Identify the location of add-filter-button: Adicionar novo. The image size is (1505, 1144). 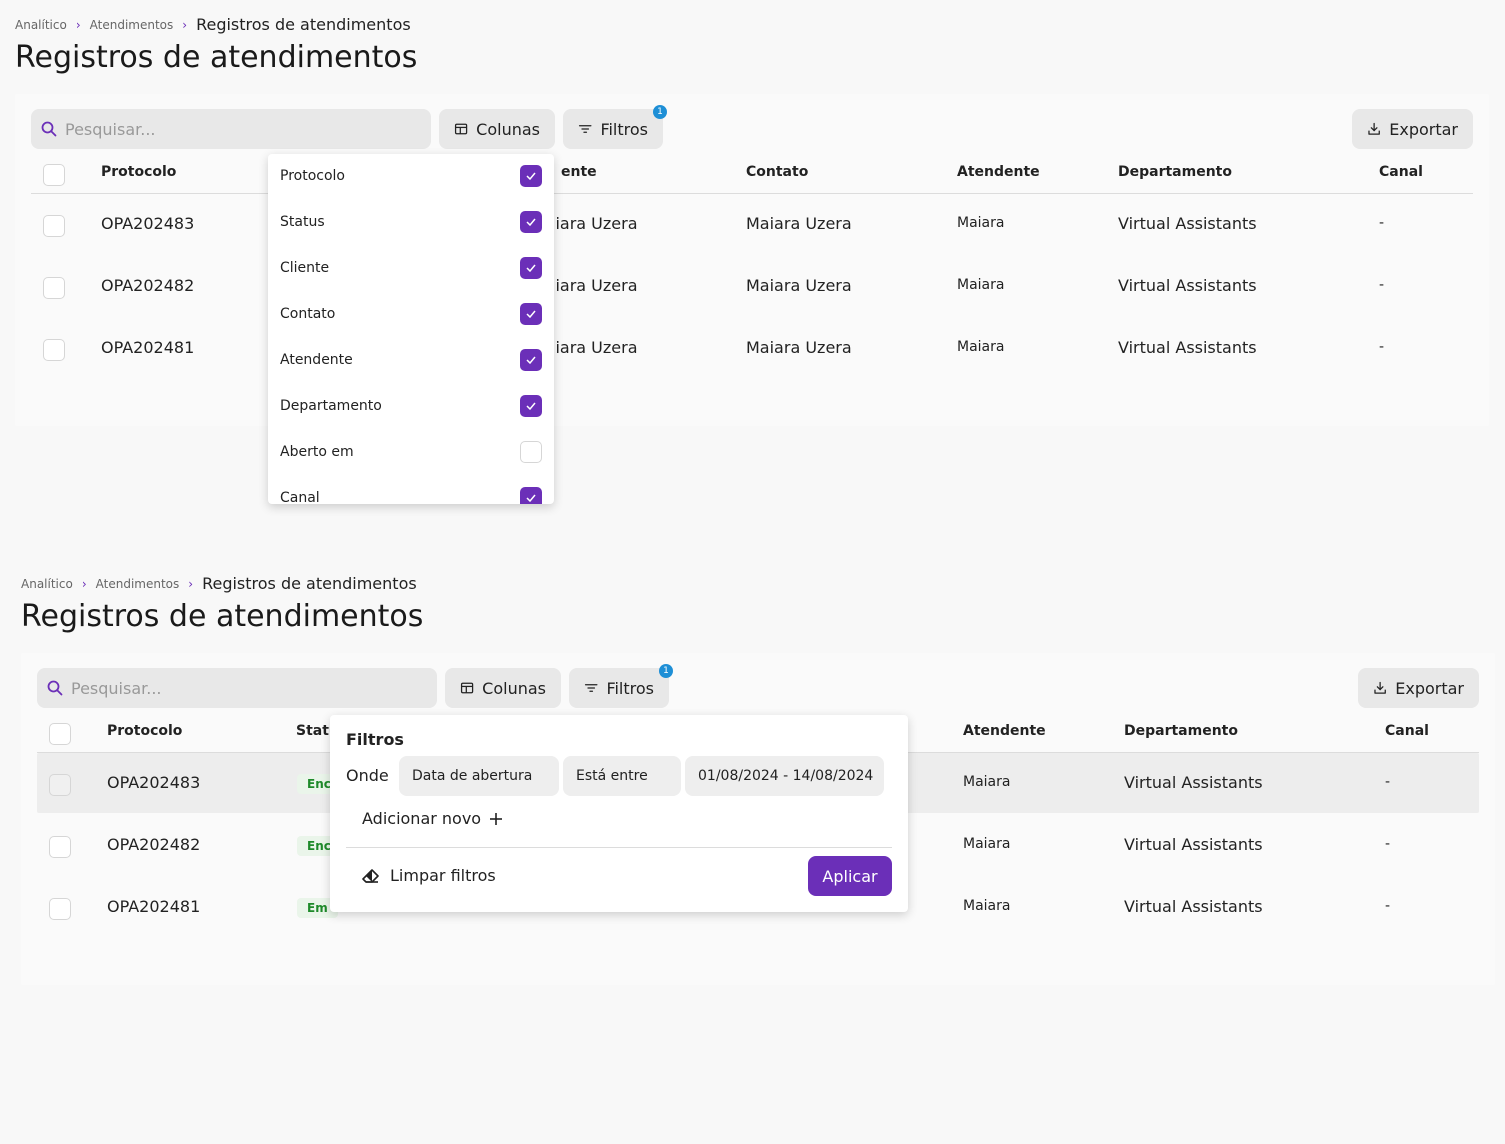
(432, 818).